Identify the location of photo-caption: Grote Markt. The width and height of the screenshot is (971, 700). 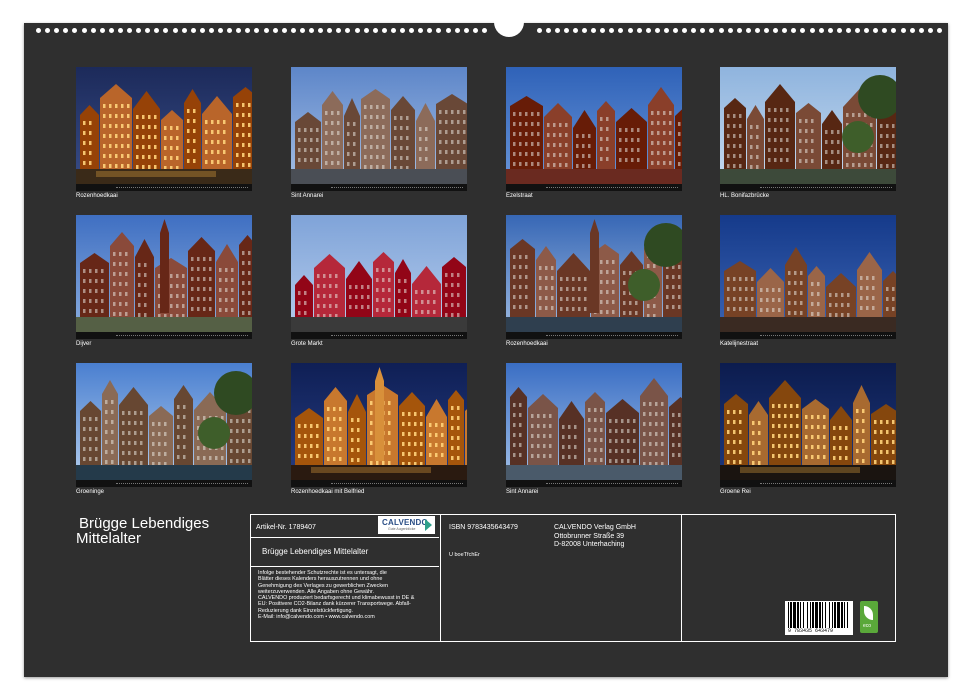
(307, 344).